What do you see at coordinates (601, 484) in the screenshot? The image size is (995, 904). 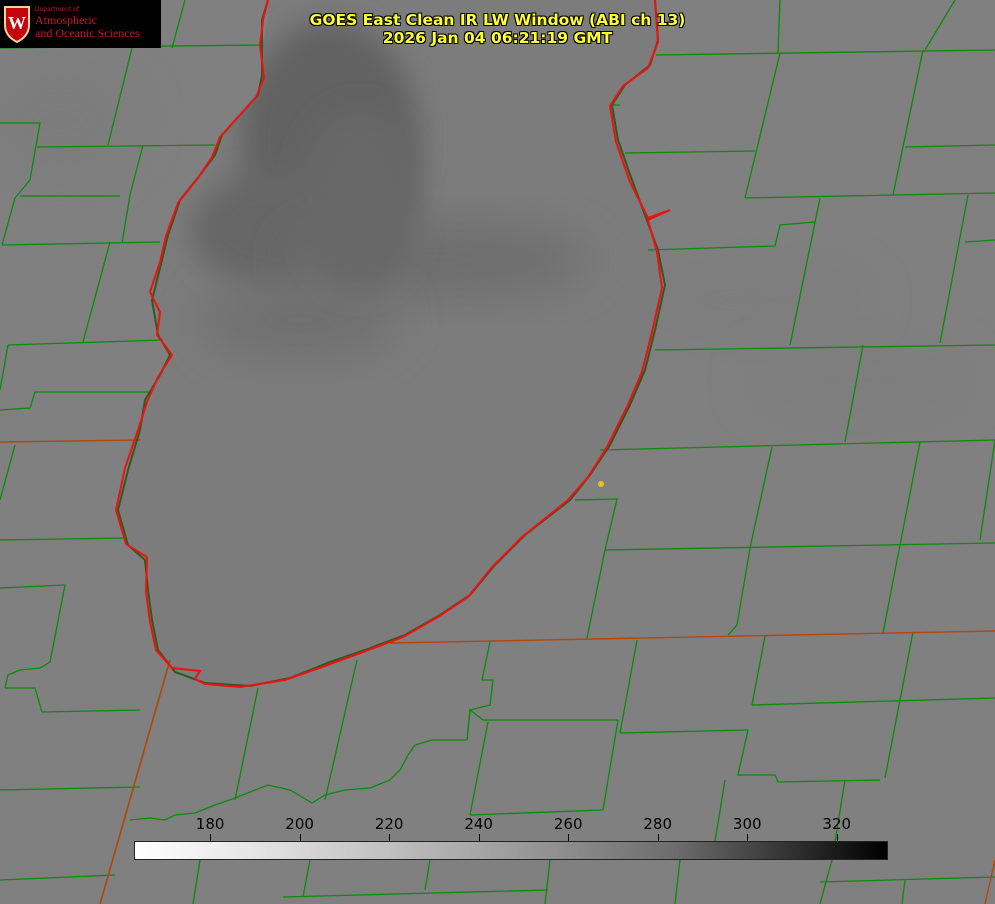 I see `station-marker` at bounding box center [601, 484].